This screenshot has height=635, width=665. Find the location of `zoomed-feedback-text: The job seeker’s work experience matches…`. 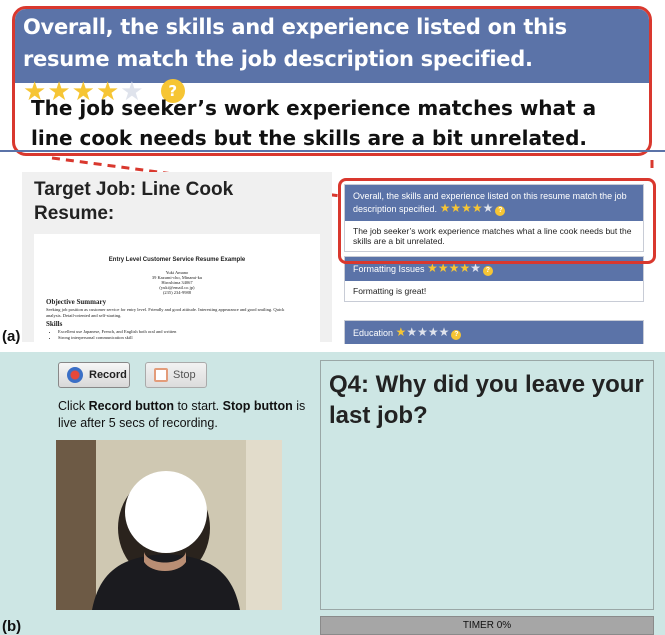

zoomed-feedback-text: The job seeker’s work experience matches… is located at coordinates (314, 123).